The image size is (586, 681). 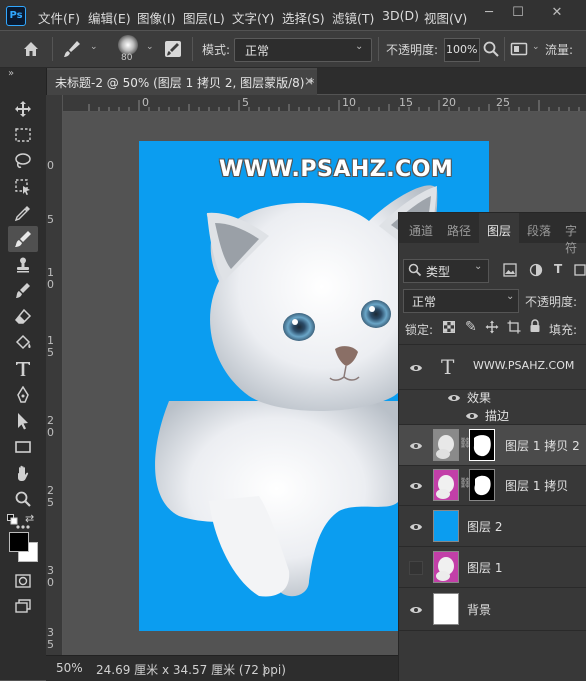 What do you see at coordinates (485, 568) in the screenshot?
I see `layer-name: 图层 1` at bounding box center [485, 568].